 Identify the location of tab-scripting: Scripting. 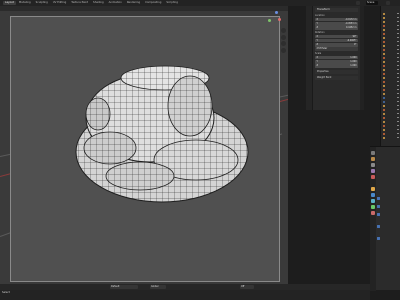
(172, 3).